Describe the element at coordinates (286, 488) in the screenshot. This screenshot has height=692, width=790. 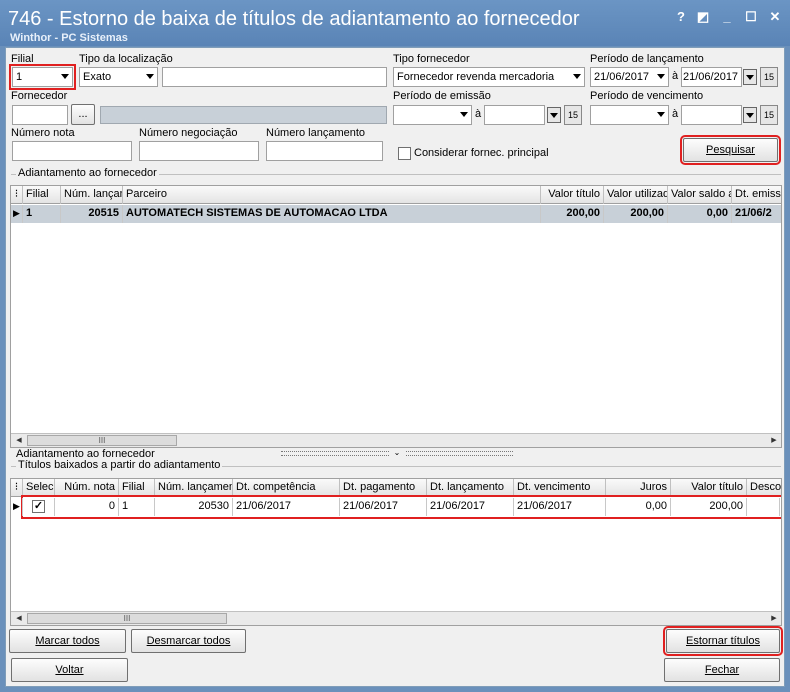
I see `col-dt-competencia: Dt. competência` at that location.